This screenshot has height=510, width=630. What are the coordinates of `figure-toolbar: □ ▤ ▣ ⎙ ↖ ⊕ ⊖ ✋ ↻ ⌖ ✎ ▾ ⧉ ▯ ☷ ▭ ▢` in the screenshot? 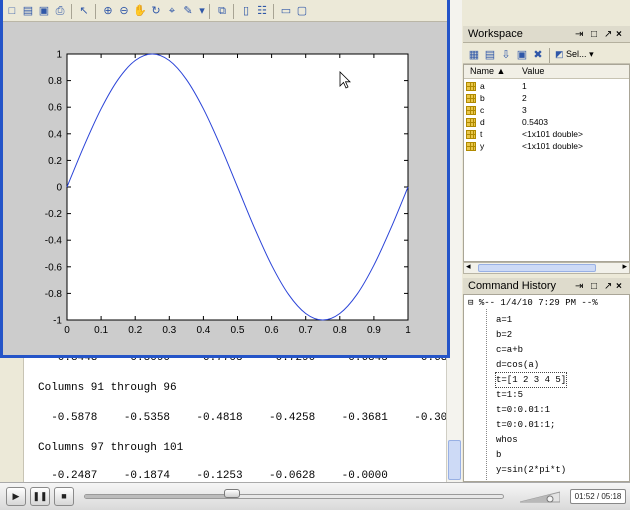 It's located at (225, 11).